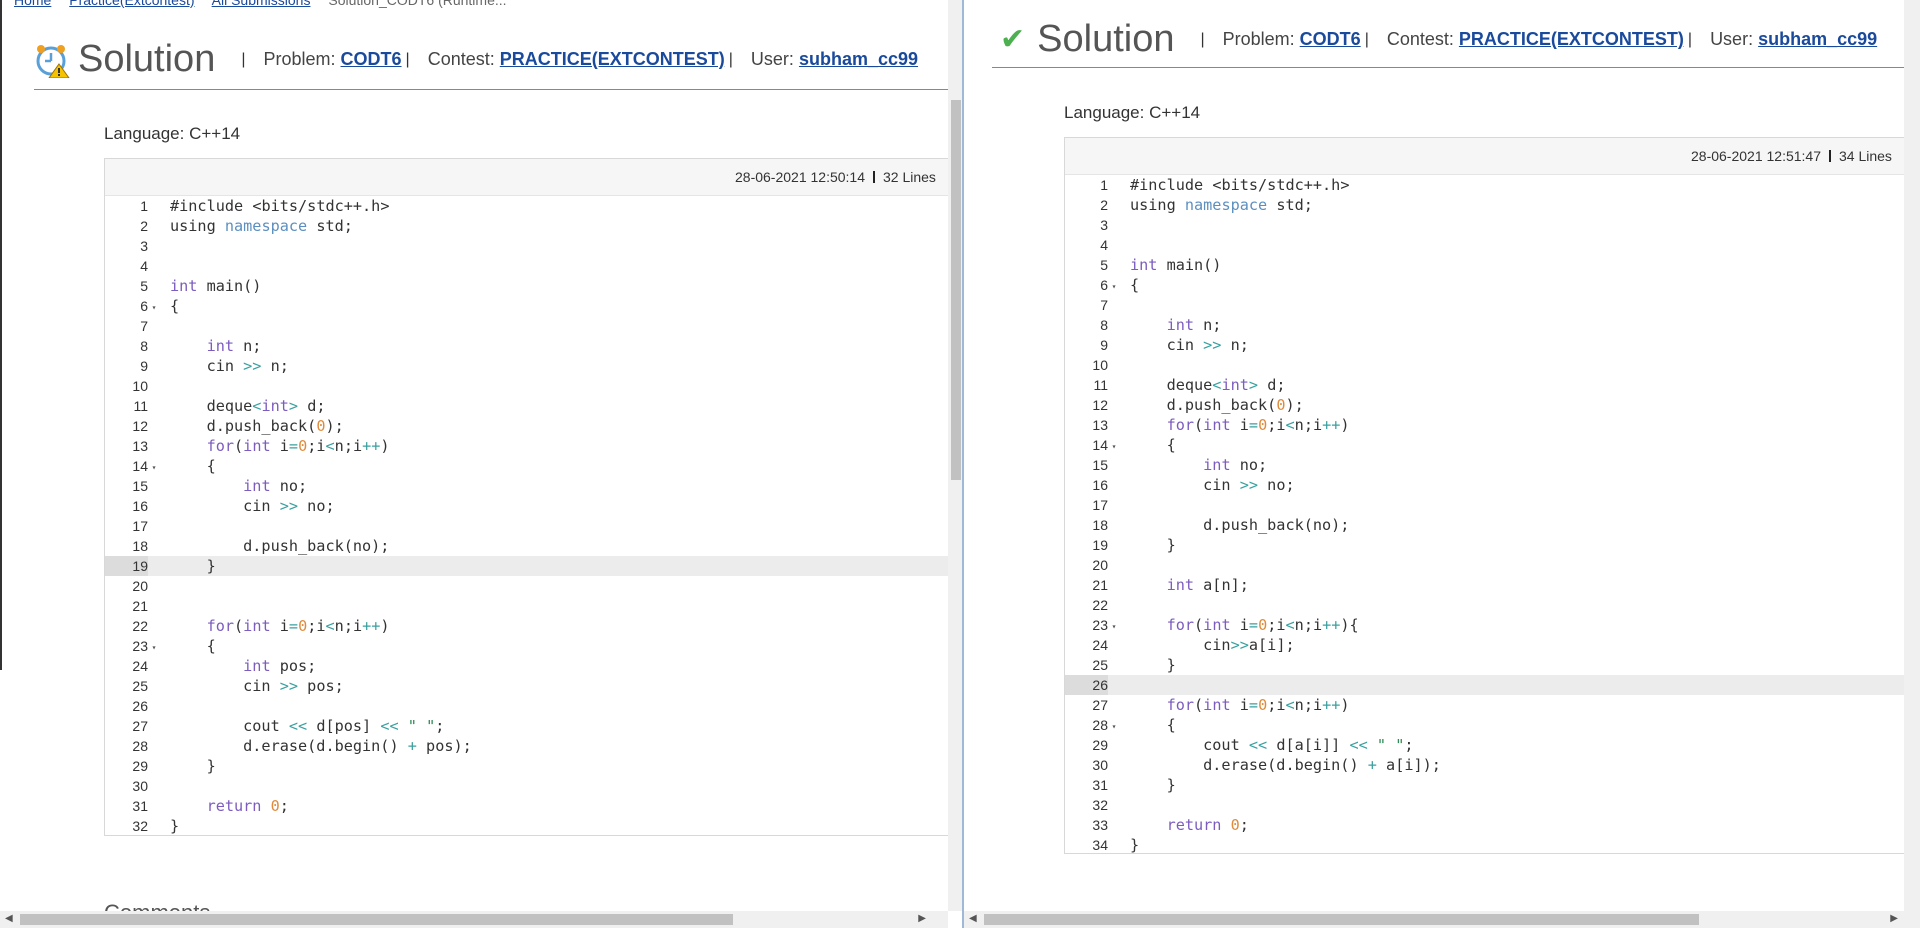 The height and width of the screenshot is (928, 1920). What do you see at coordinates (261, 4) in the screenshot?
I see `breadcrumb-submissions: All Submissions` at bounding box center [261, 4].